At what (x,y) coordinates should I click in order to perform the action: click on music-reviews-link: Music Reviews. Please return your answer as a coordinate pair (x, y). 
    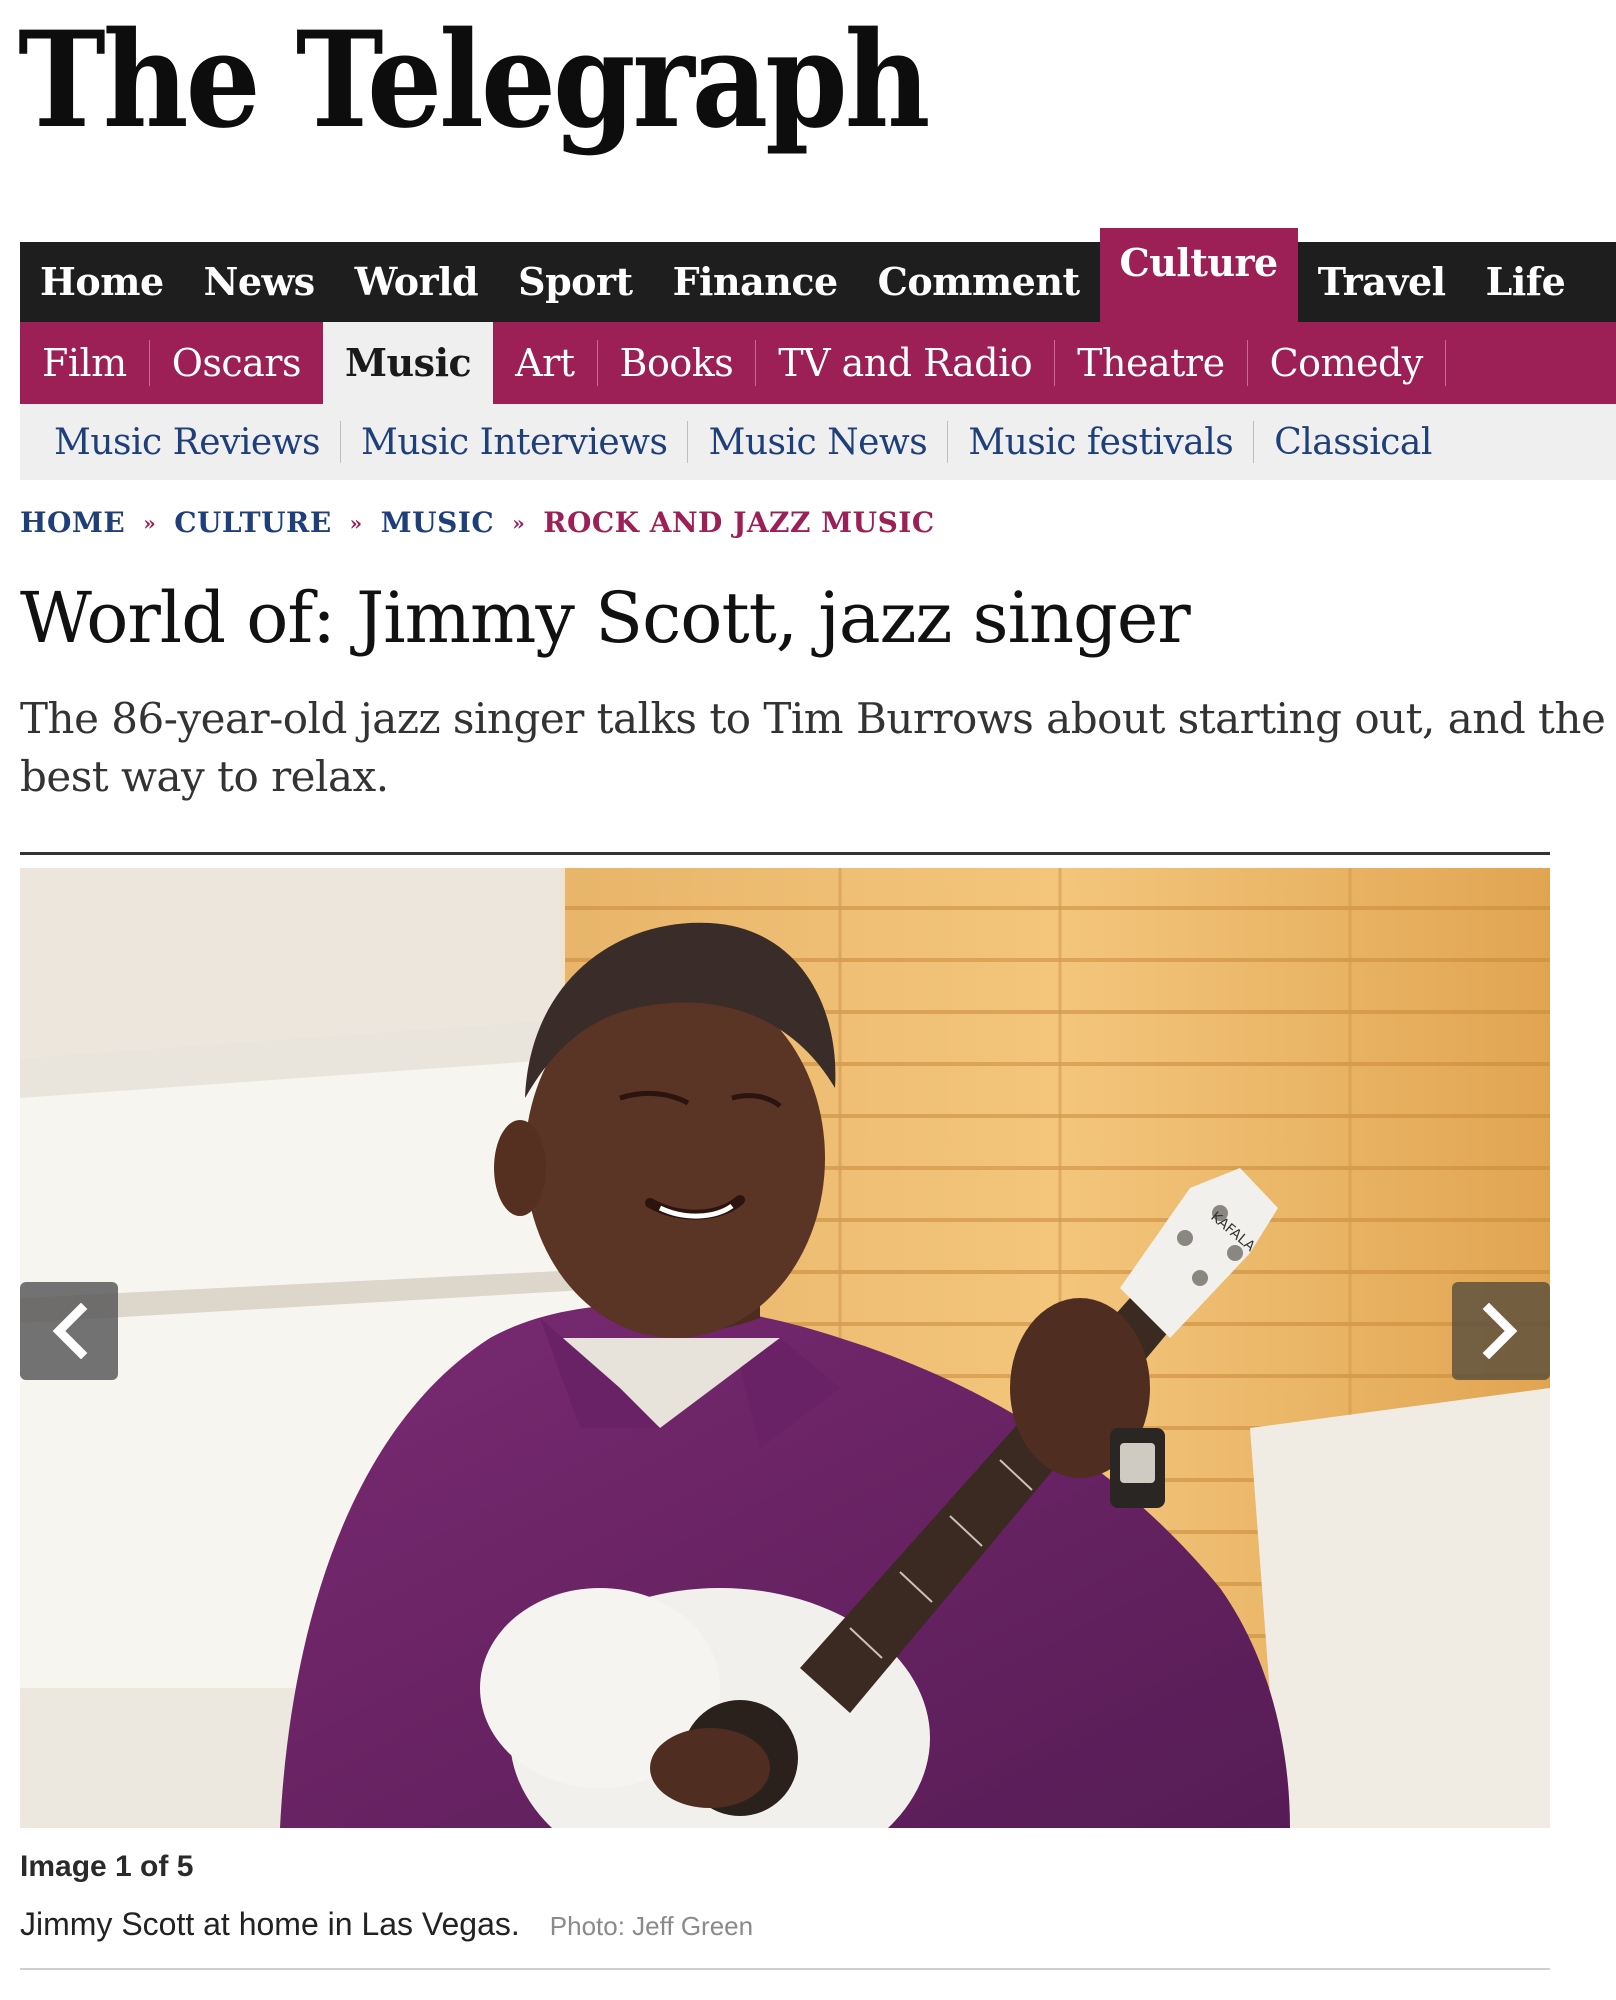
    Looking at the image, I should click on (187, 442).